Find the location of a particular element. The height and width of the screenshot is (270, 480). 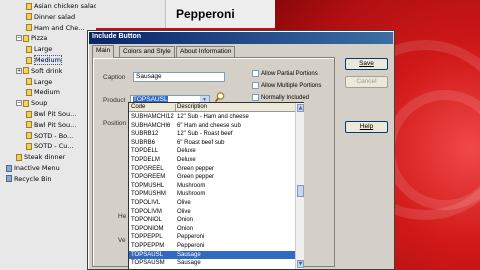

dropdown-scrollbar: ▲ ▼ is located at coordinates (299, 186).